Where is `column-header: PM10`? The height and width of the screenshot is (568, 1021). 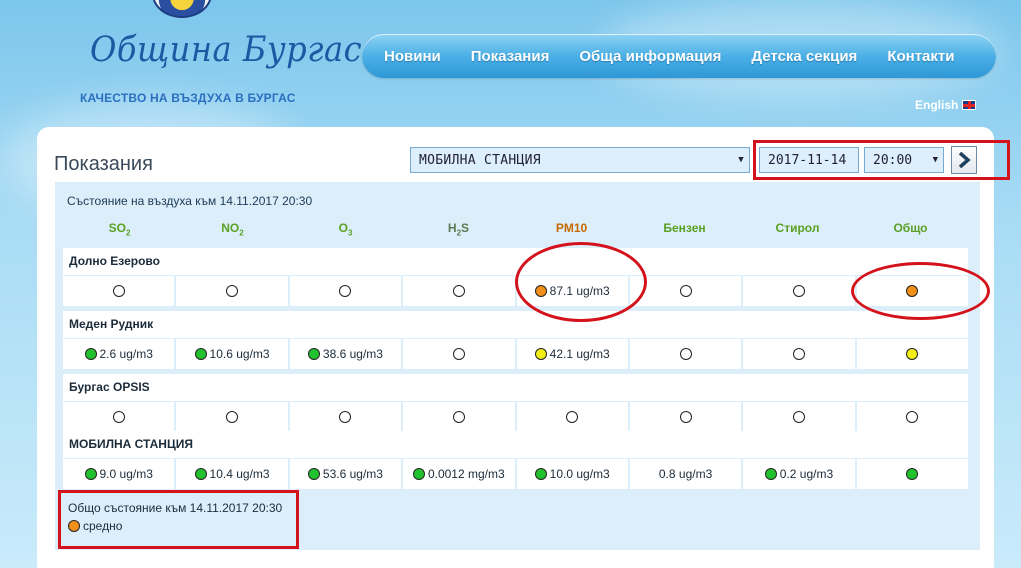 column-header: PM10 is located at coordinates (571, 228).